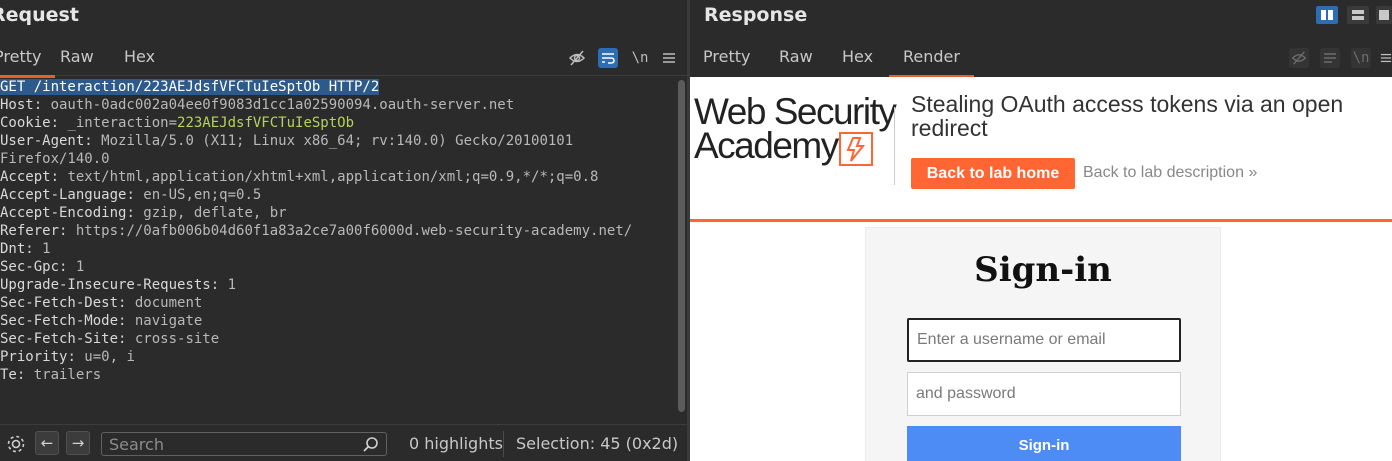 This screenshot has width=1392, height=461. I want to click on response-tabbar: Pretty Raw Hex Render \n, so click(1041, 58).